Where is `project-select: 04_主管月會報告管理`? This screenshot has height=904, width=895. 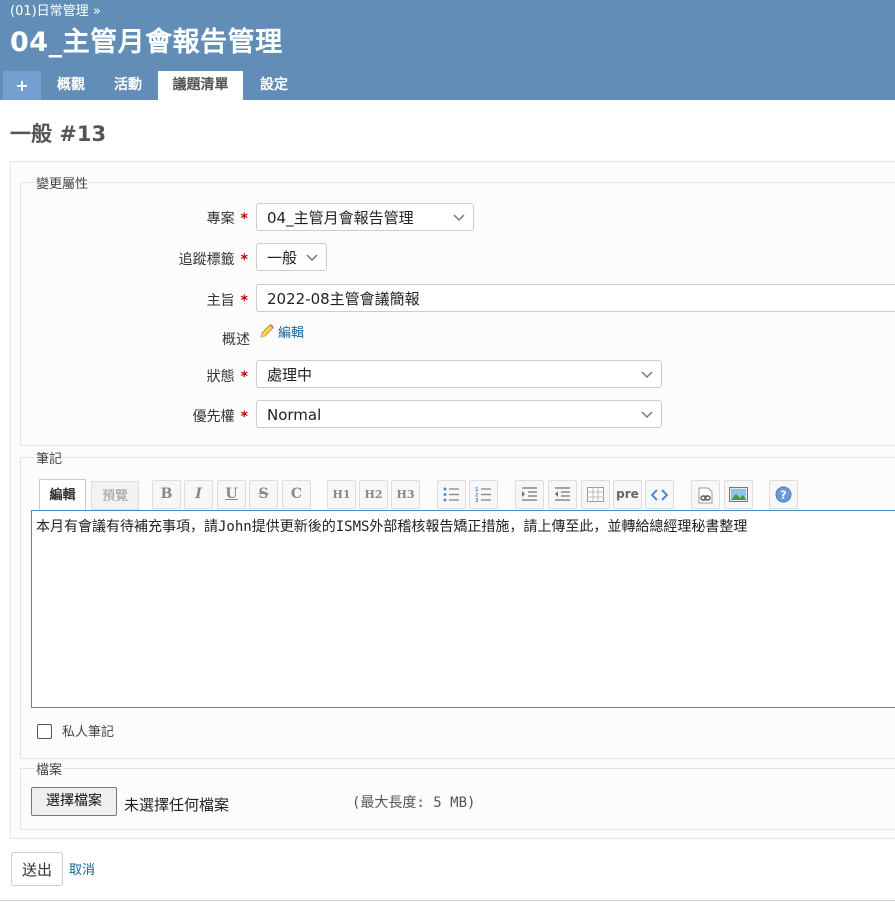 project-select: 04_主管月會報告管理 is located at coordinates (365, 217).